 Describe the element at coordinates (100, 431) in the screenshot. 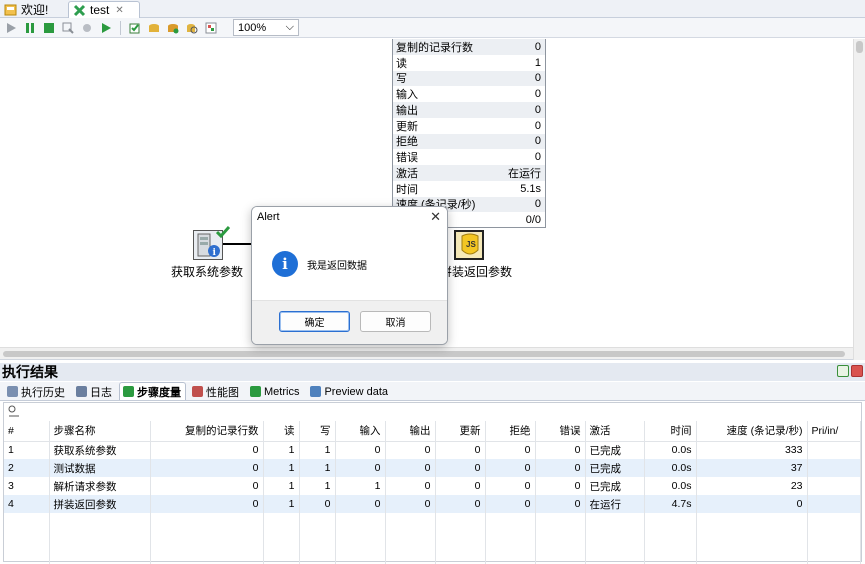

I see `column-header: 步骤名称` at that location.